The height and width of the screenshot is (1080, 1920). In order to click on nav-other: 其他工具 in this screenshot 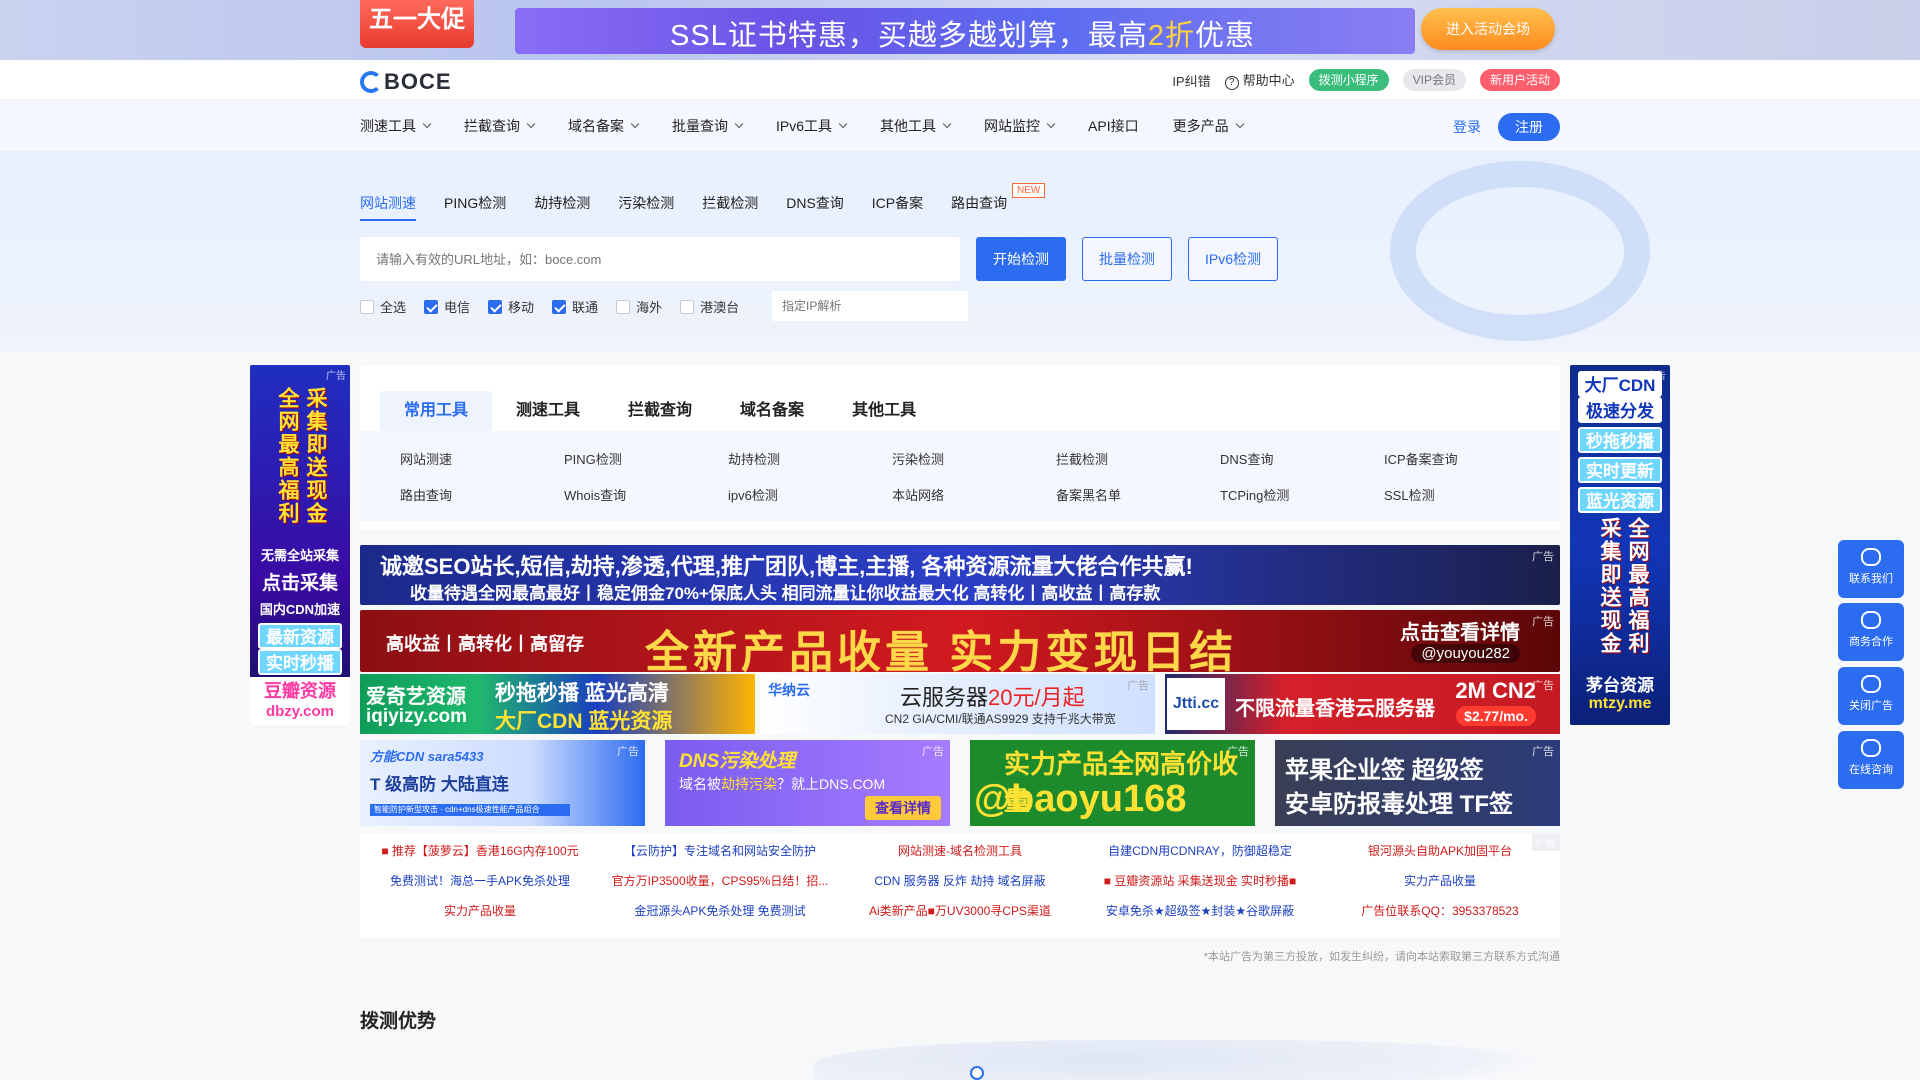, I will do `click(916, 126)`.